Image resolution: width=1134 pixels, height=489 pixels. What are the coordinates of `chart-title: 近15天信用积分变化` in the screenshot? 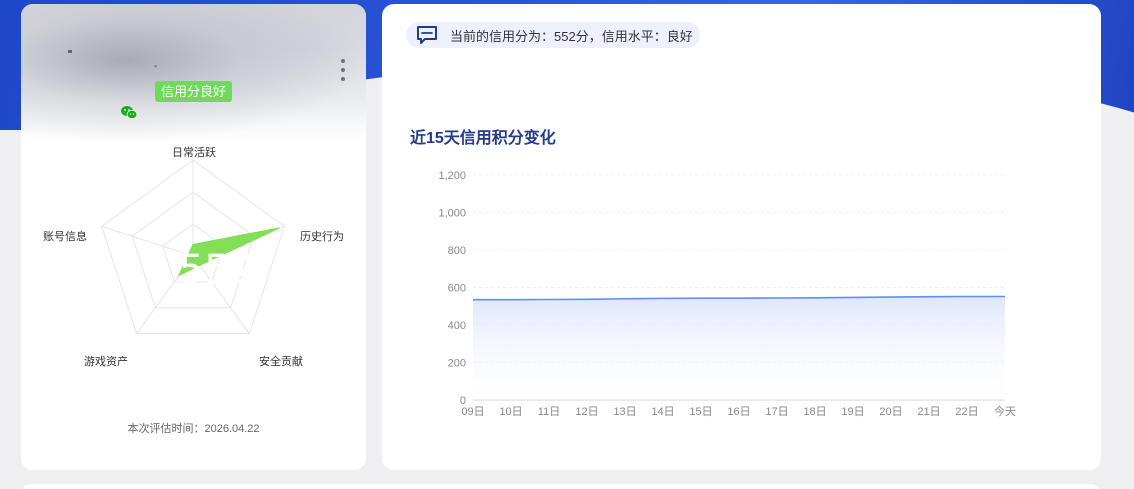 It's located at (483, 138).